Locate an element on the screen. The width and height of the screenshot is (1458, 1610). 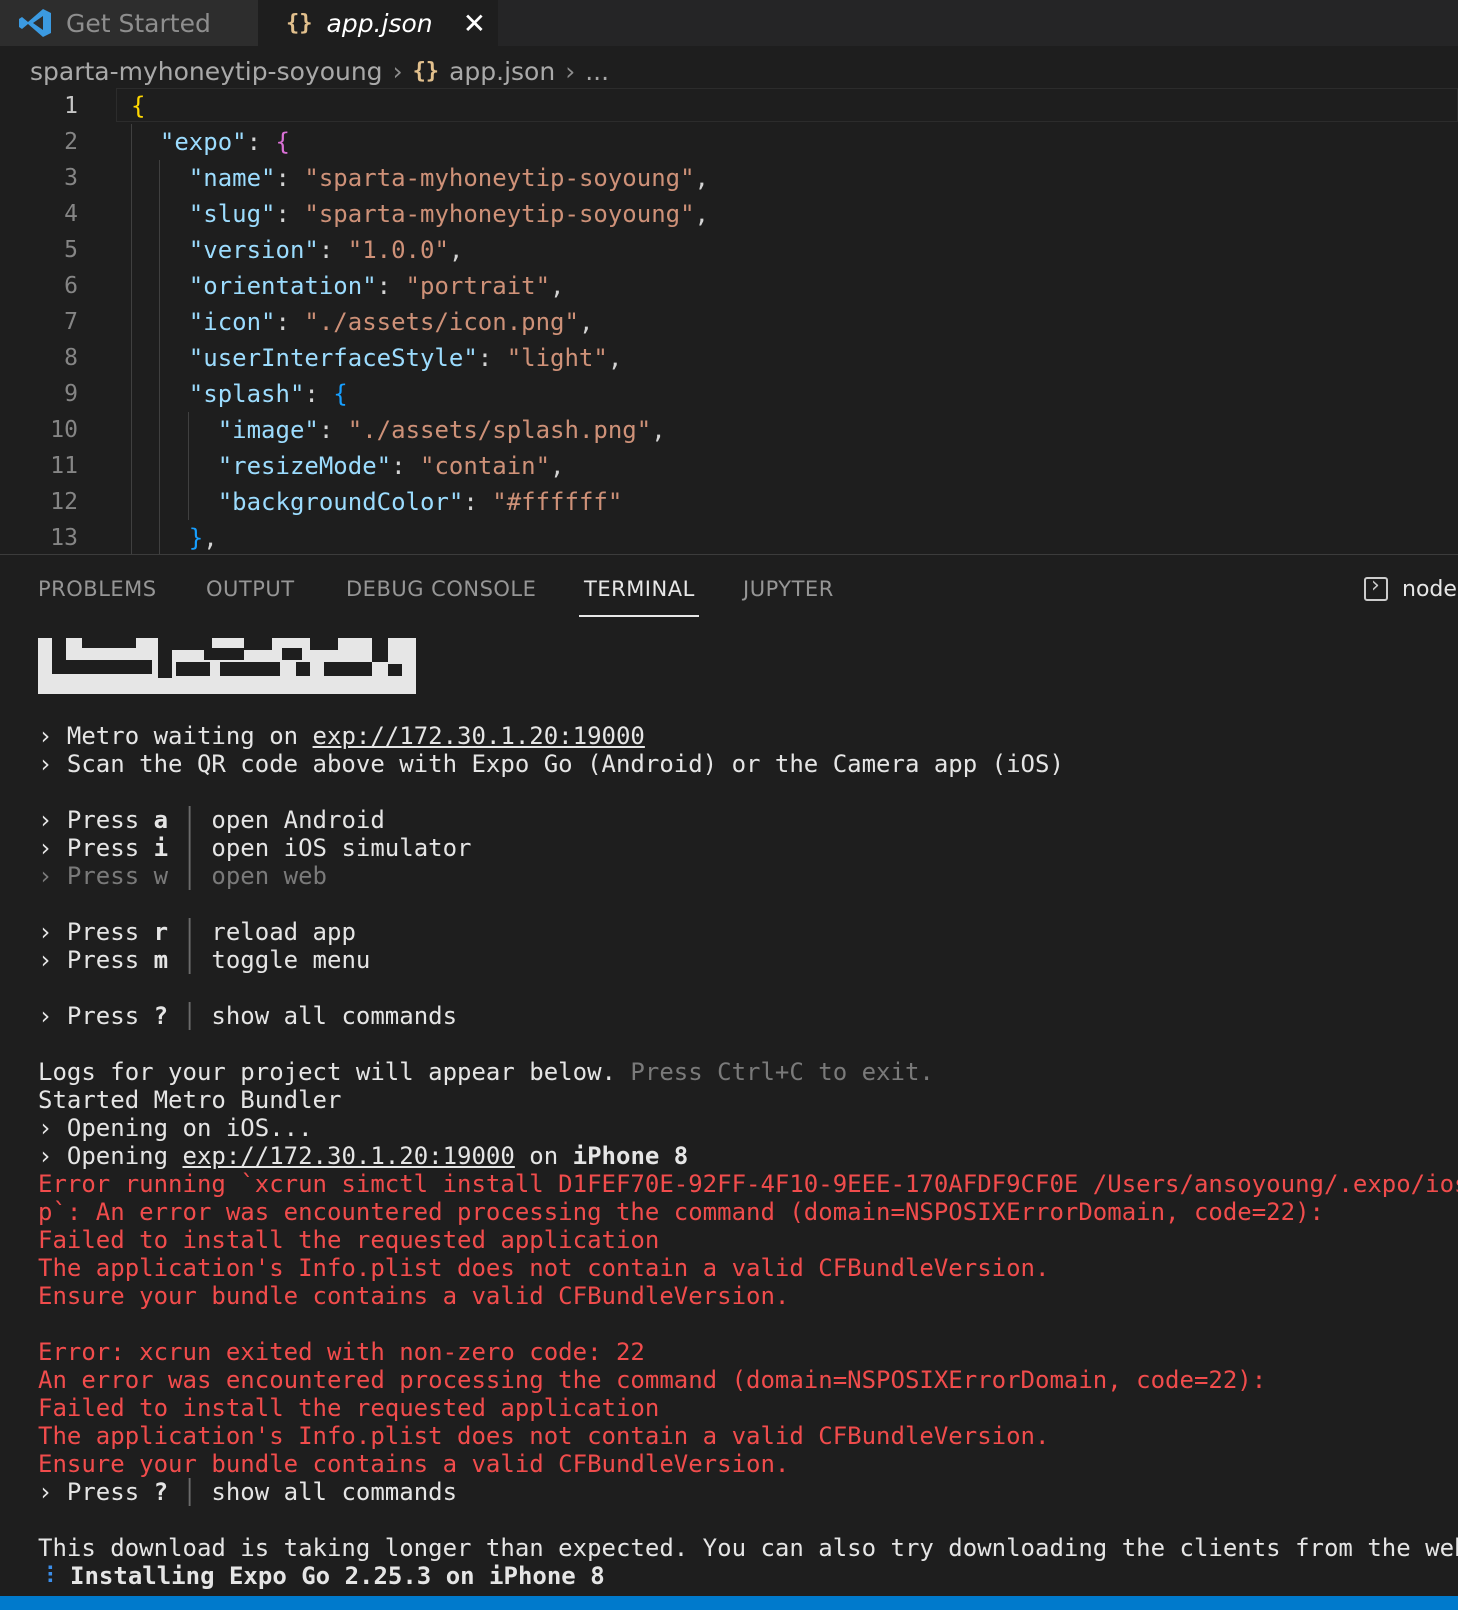
json-key: "version" is located at coordinates (253, 250).